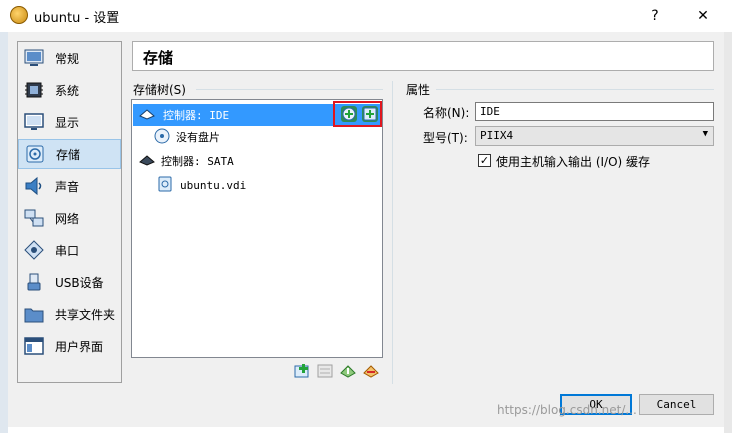 The width and height of the screenshot is (732, 433). Describe the element at coordinates (34, 250) in the screenshot. I see `serial-port-icon` at that location.